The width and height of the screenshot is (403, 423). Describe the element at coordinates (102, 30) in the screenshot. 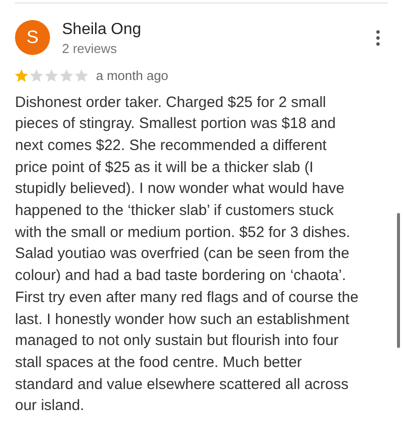

I see `reviewer-name: Sheila Ong` at that location.